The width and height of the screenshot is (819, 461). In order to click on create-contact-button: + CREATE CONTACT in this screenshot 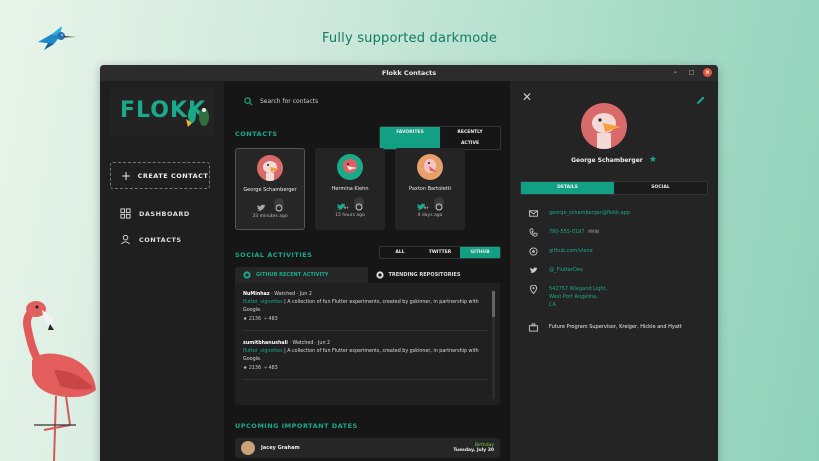, I will do `click(160, 175)`.